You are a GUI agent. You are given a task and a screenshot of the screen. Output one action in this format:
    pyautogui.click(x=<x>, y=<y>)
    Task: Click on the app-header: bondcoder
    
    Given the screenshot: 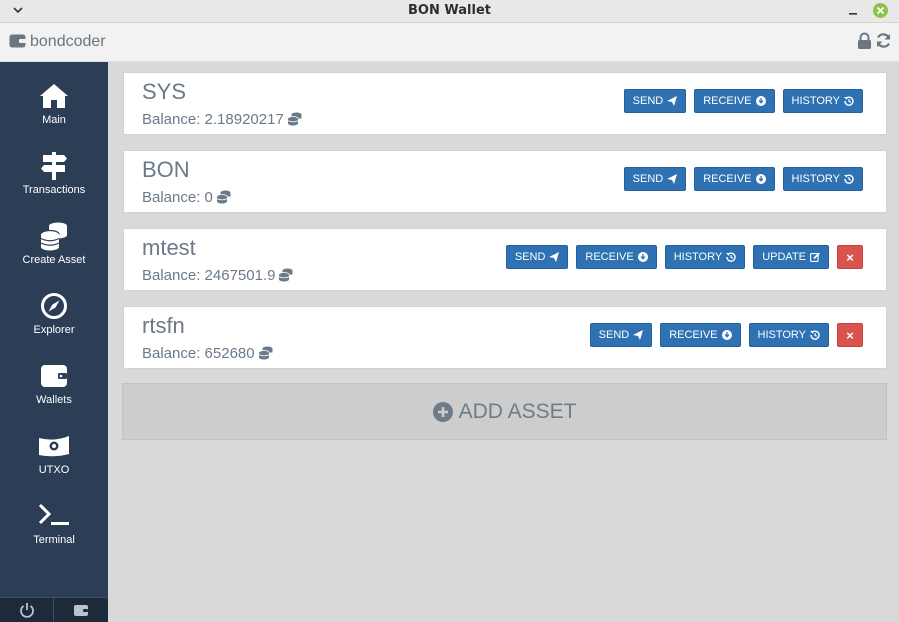 What is the action you would take?
    pyautogui.click(x=449, y=42)
    